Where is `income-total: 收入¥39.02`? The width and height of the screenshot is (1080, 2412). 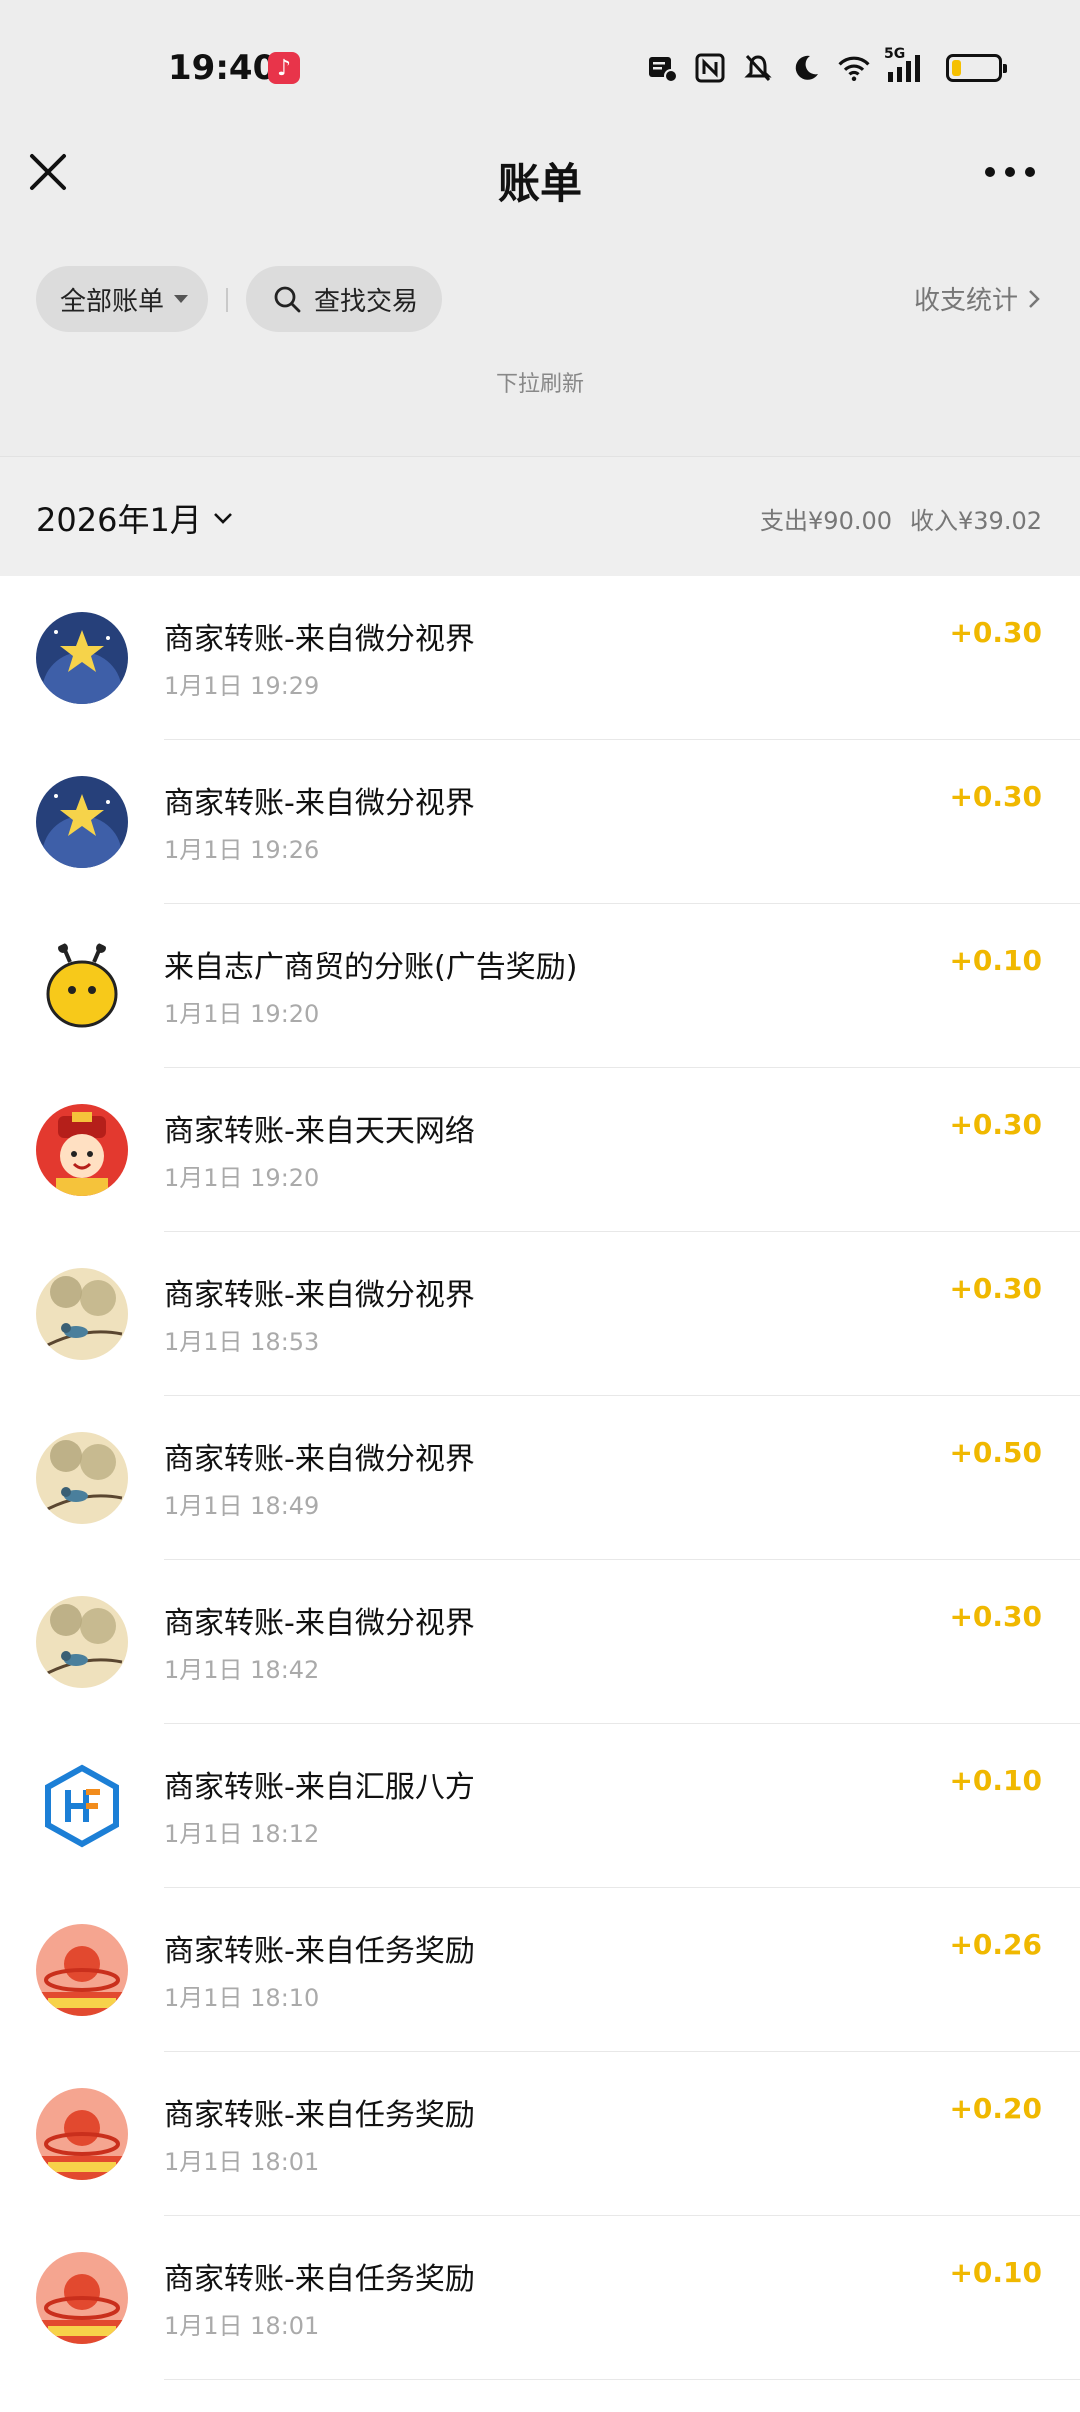
income-total: 收入¥39.02 is located at coordinates (976, 521).